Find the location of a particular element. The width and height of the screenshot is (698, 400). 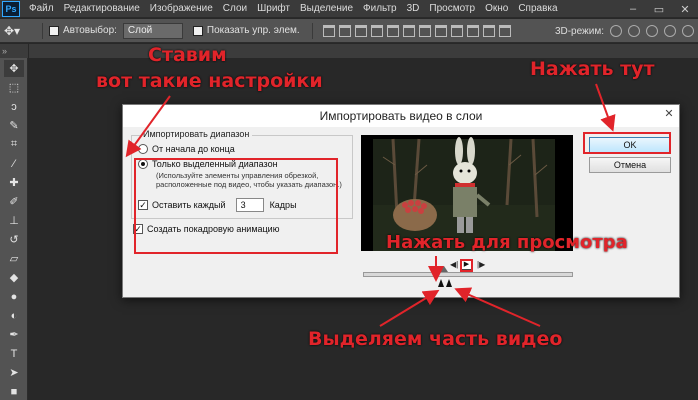

menu-filter: Фильтр is located at coordinates (380, 9).